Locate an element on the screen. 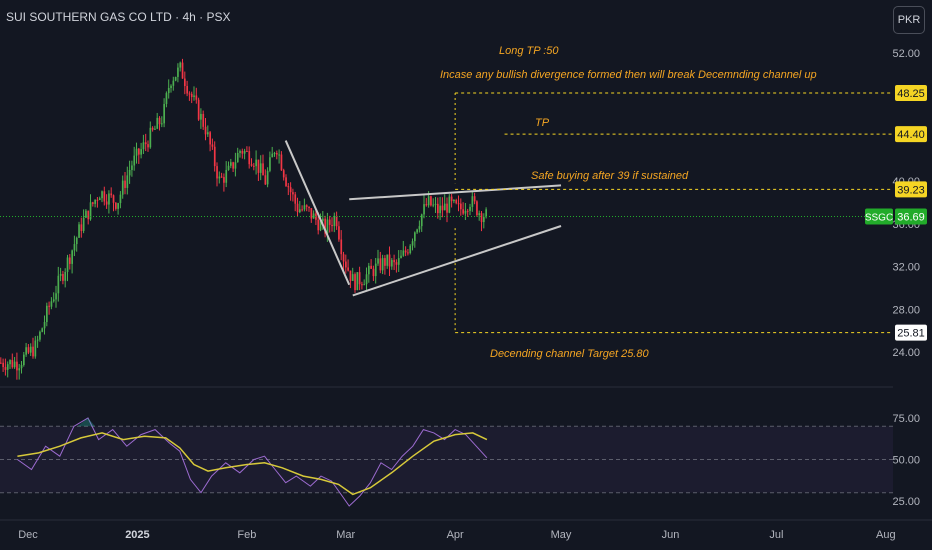  symbol-tag-label: SSGC is located at coordinates (879, 217).